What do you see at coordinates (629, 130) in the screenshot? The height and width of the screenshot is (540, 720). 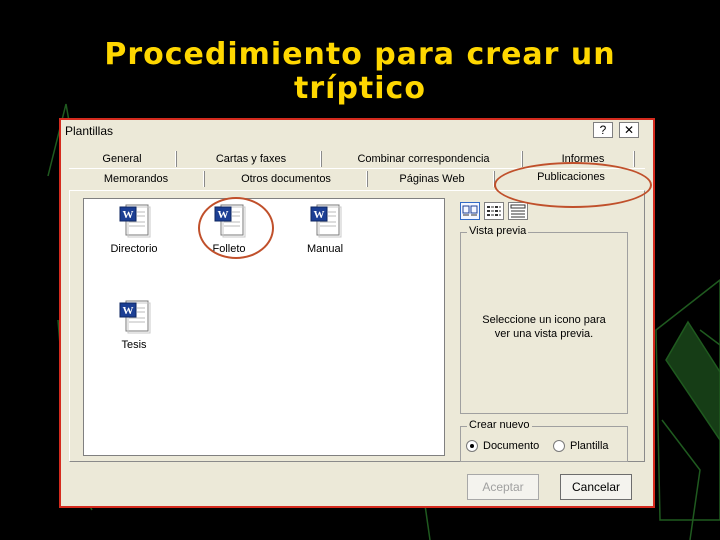 I see `close-button: ✕` at bounding box center [629, 130].